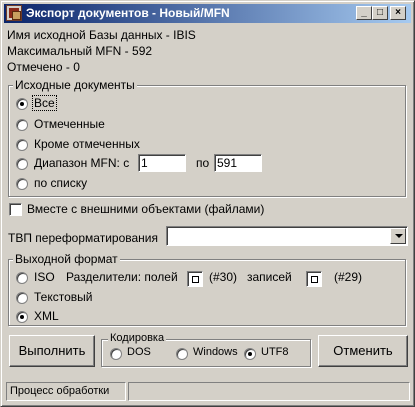 Image resolution: width=415 pixels, height=407 pixels. I want to click on maximize-icon: □, so click(380, 12).